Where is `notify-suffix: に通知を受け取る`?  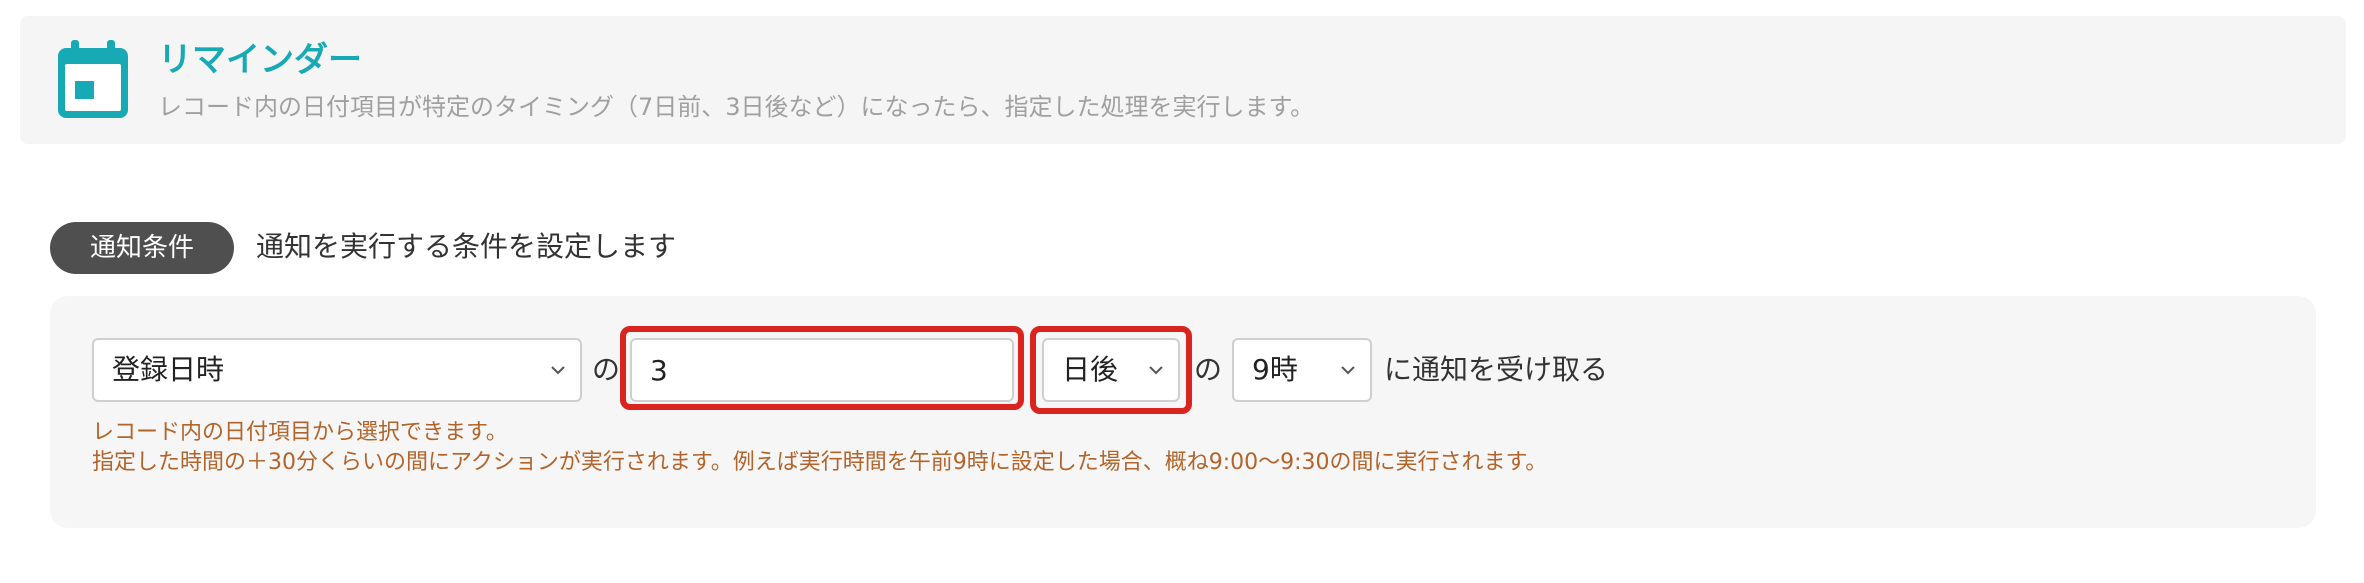 notify-suffix: に通知を受け取る is located at coordinates (1496, 369).